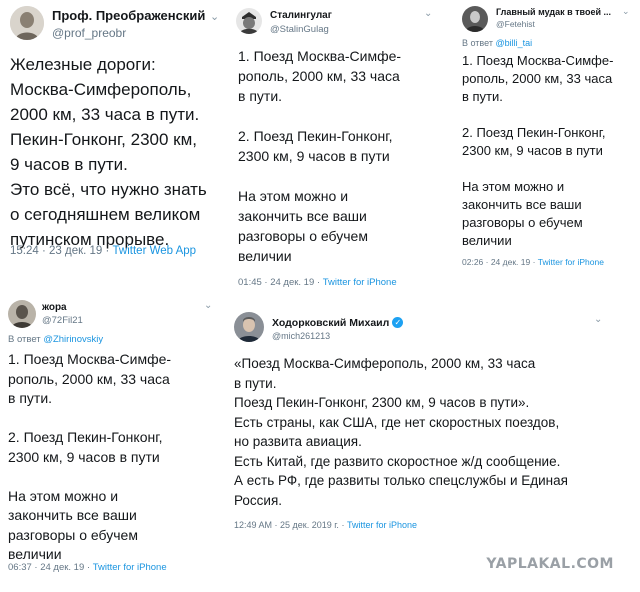  Describe the element at coordinates (73, 339) in the screenshot. I see `reply-to-link: @Zhirinovskiy` at that location.